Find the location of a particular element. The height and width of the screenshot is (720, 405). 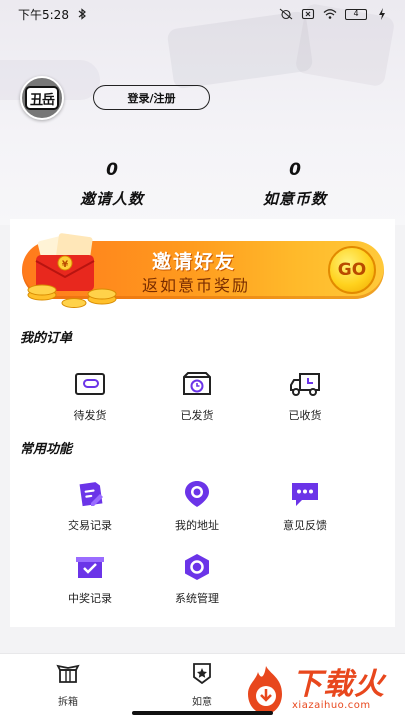

function-item-address: 我的地址 is located at coordinates (197, 505).